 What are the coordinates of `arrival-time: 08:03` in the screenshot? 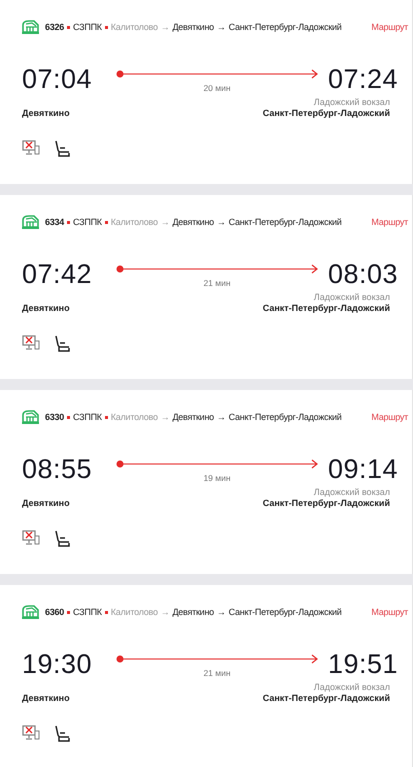 It's located at (364, 274).